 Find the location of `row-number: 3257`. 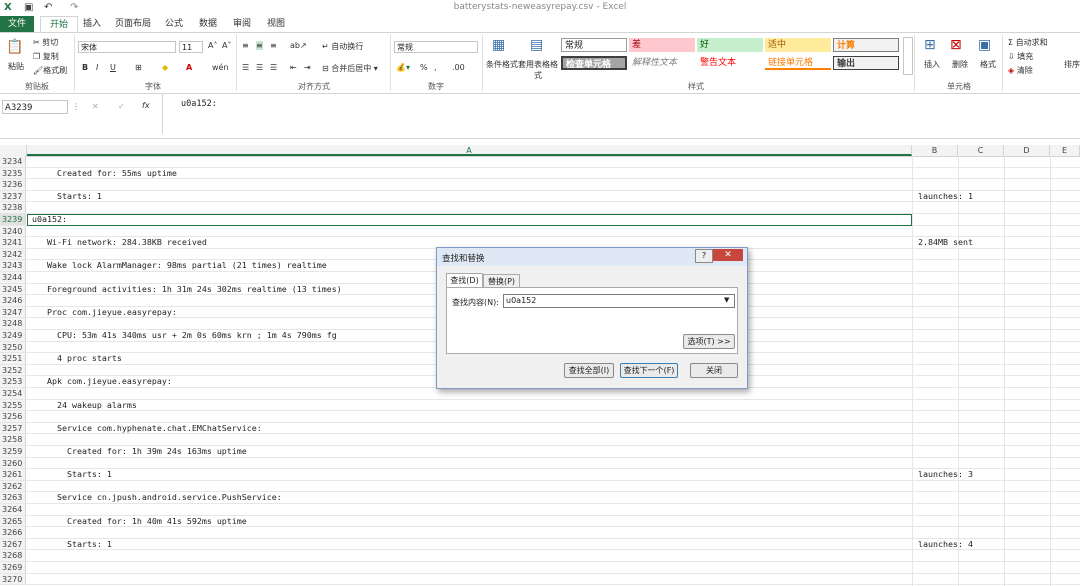

row-number: 3257 is located at coordinates (13, 428).